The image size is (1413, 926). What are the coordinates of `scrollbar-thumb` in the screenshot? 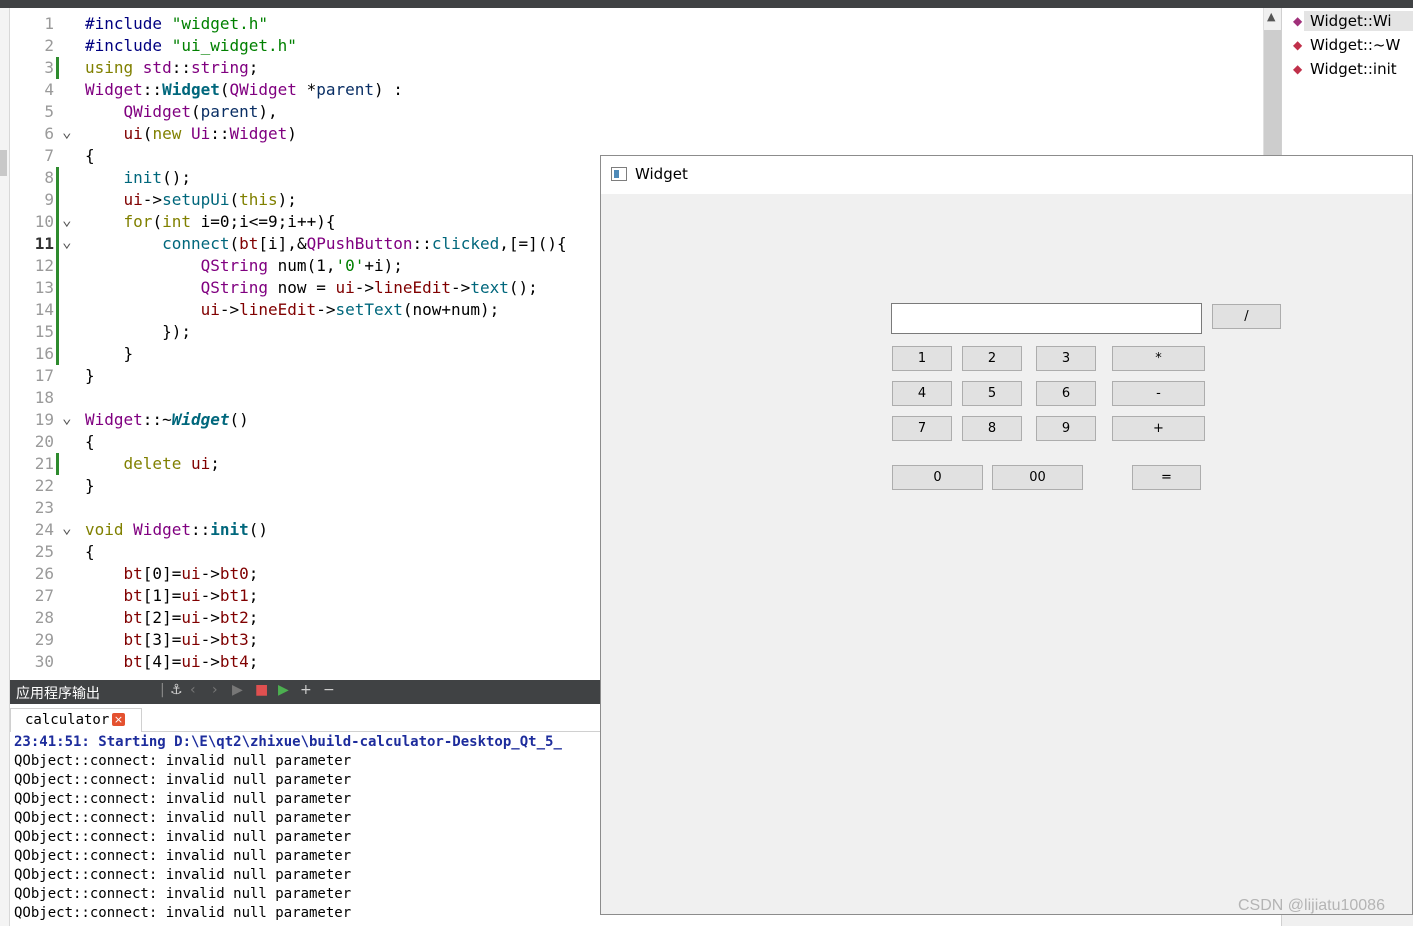 It's located at (1272, 100).